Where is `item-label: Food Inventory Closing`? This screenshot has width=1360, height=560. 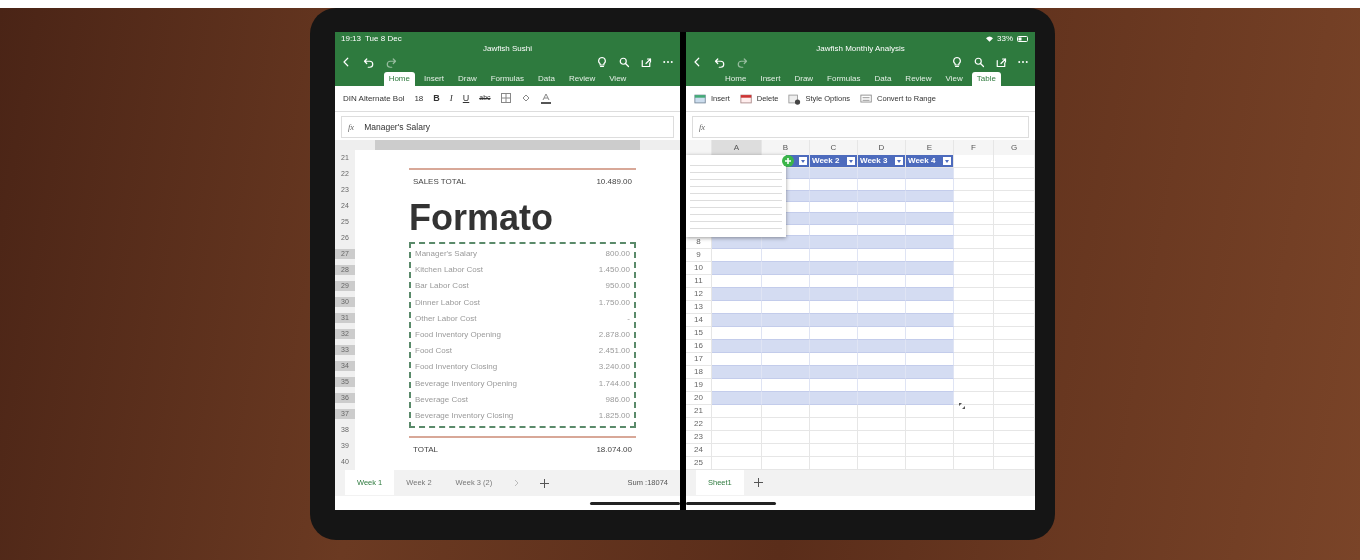 item-label: Food Inventory Closing is located at coordinates (456, 367).